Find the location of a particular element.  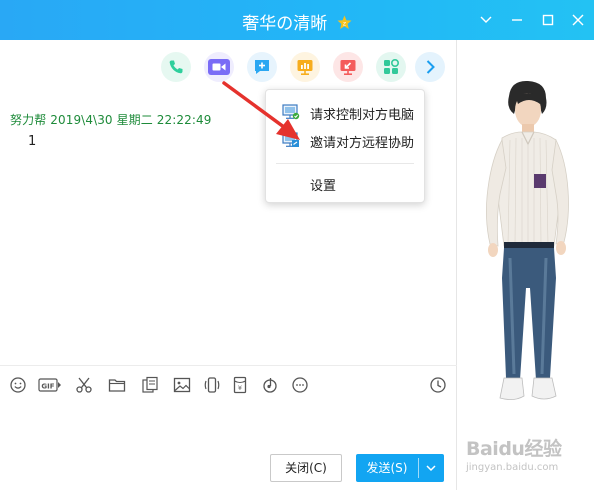

apps-button is located at coordinates (391, 67).